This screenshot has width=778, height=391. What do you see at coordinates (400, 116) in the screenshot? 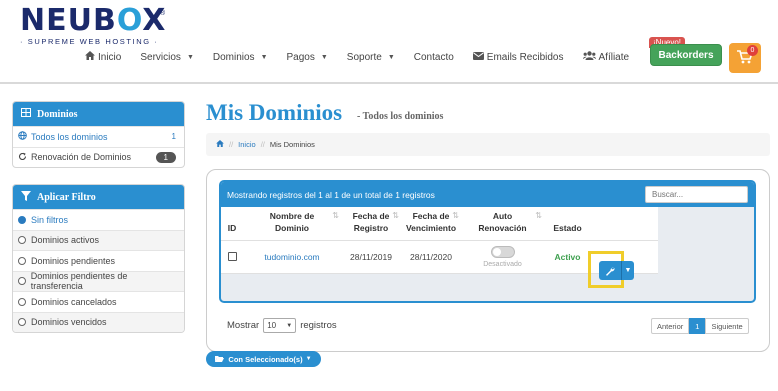
I see `page-subtitle: - Todos los dominios` at bounding box center [400, 116].